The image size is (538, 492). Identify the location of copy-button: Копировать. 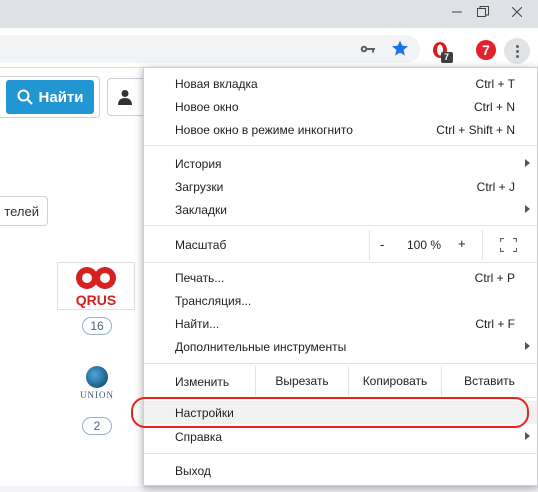
(394, 381).